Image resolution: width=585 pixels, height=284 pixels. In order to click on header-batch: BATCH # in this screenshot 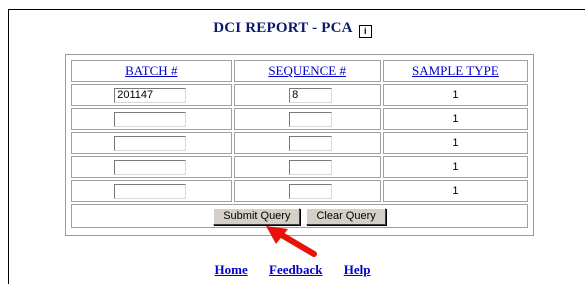, I will do `click(151, 71)`.